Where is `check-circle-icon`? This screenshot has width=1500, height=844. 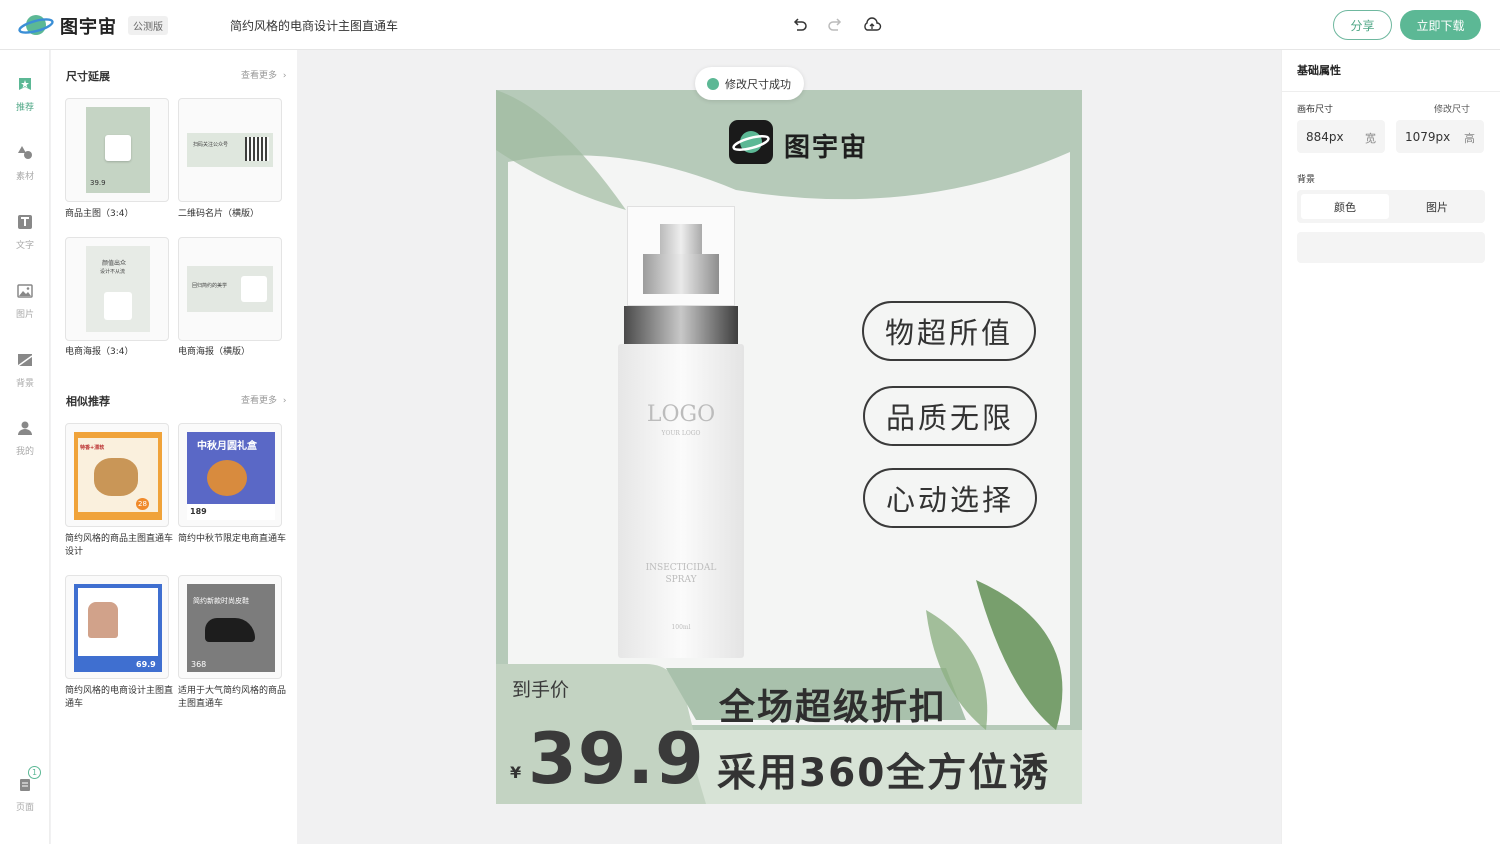 check-circle-icon is located at coordinates (713, 83).